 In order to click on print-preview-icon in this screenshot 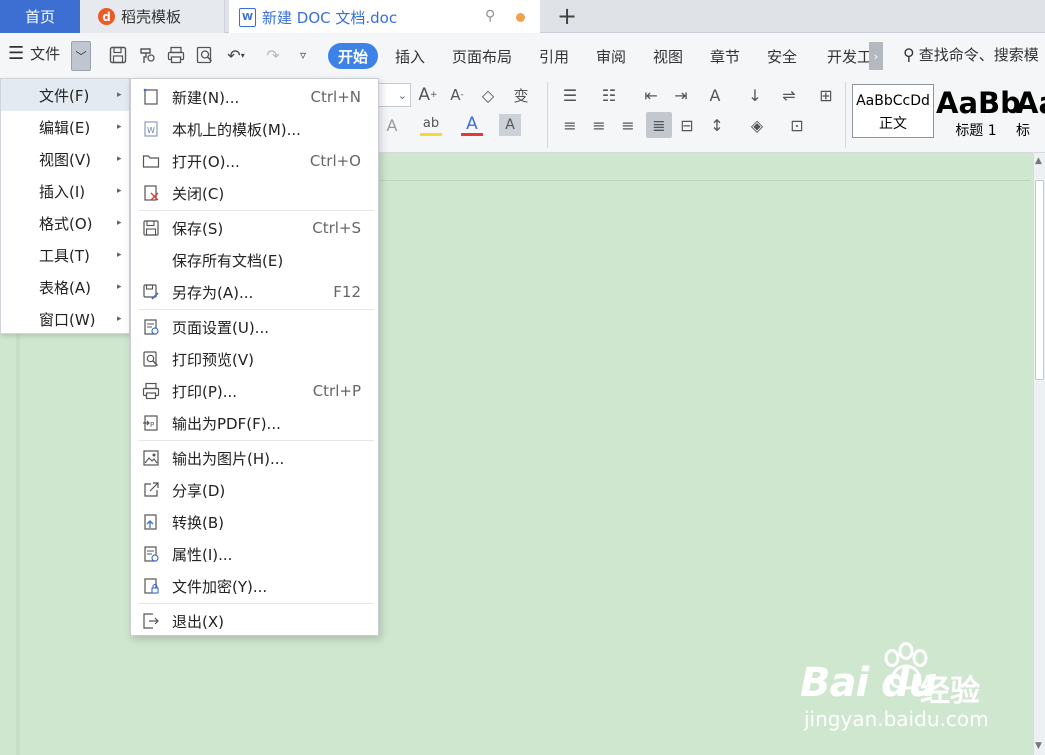, I will do `click(205, 55)`.